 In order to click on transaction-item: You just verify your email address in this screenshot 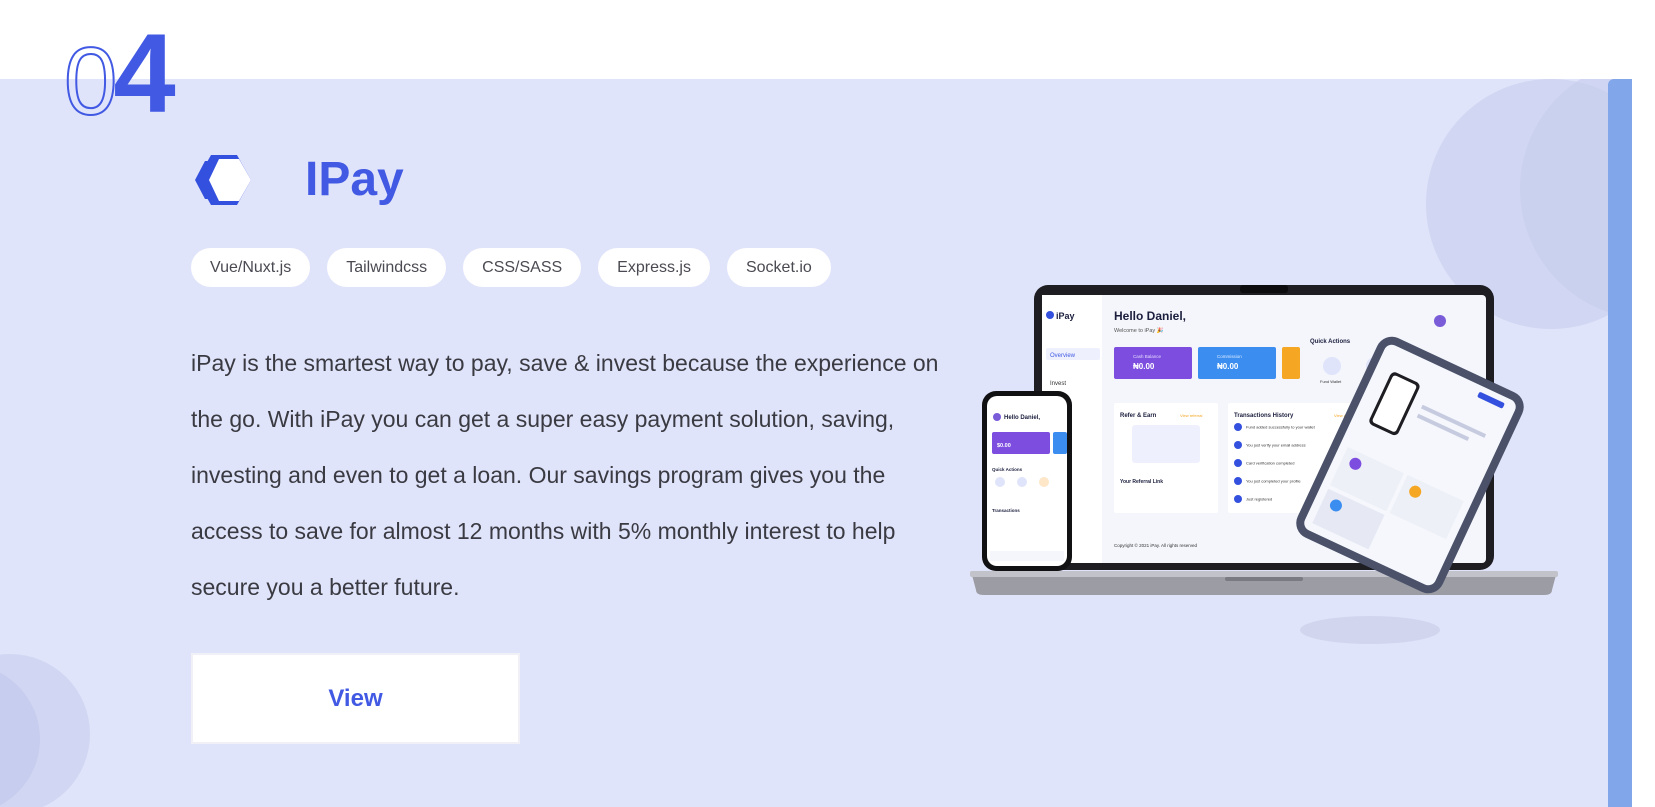, I will do `click(1276, 445)`.